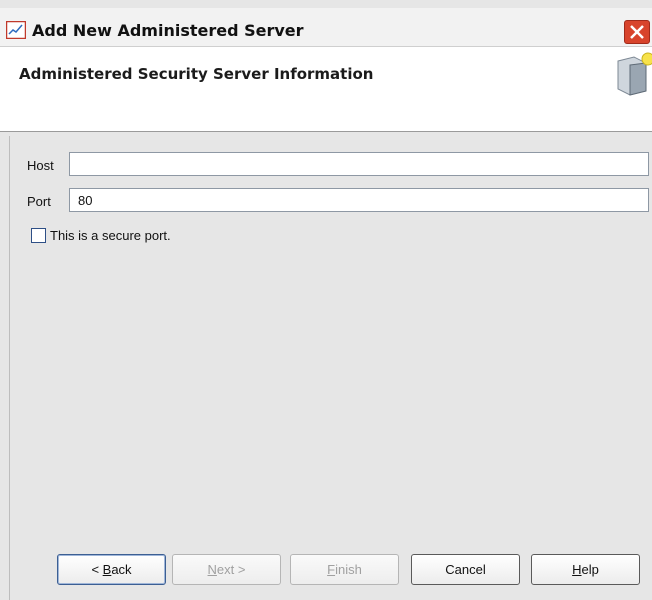 Image resolution: width=652 pixels, height=600 pixels. I want to click on help-button-mnemonic: H, so click(577, 569).